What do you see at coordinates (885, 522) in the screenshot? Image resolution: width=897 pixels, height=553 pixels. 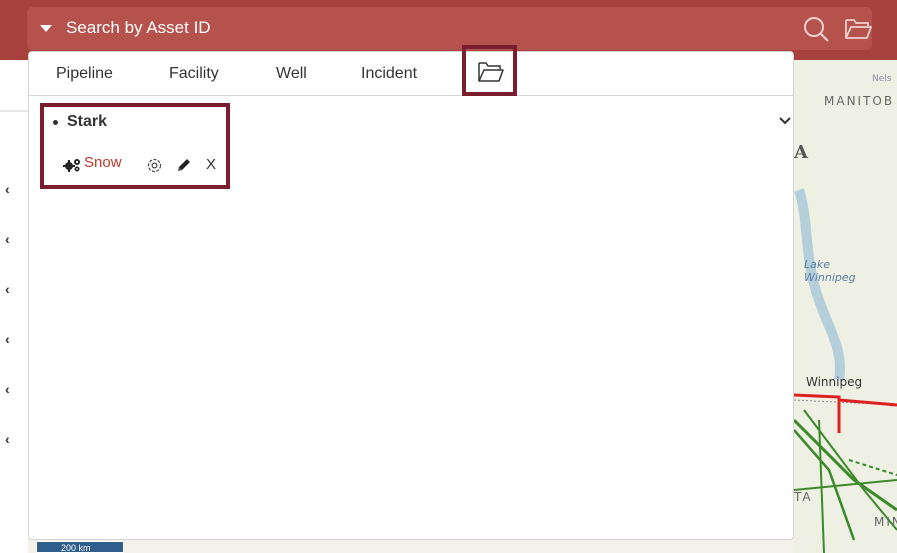 I see `map-label: MIN` at bounding box center [885, 522].